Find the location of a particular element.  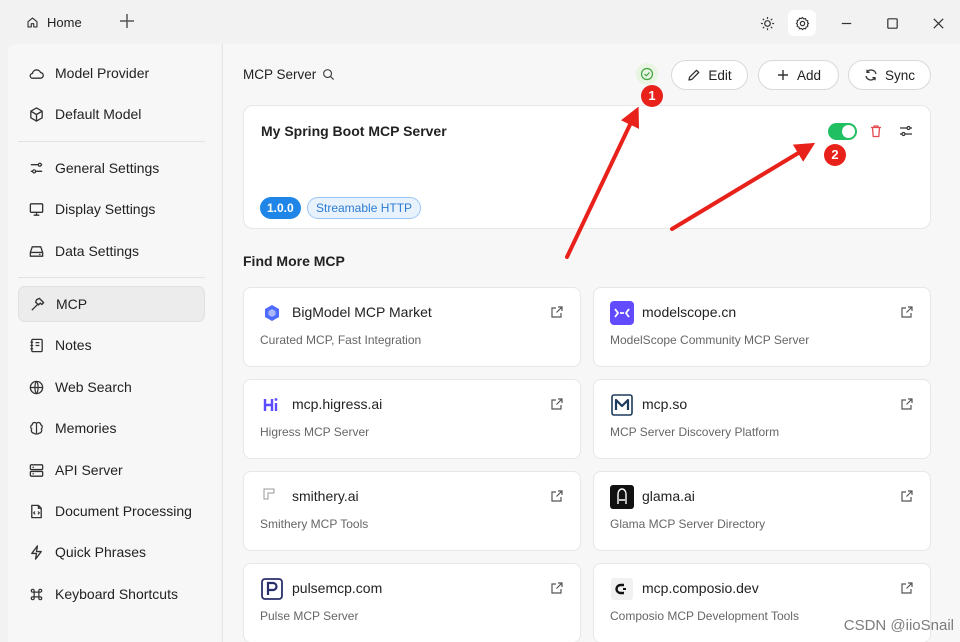

cube-icon is located at coordinates (36, 114).